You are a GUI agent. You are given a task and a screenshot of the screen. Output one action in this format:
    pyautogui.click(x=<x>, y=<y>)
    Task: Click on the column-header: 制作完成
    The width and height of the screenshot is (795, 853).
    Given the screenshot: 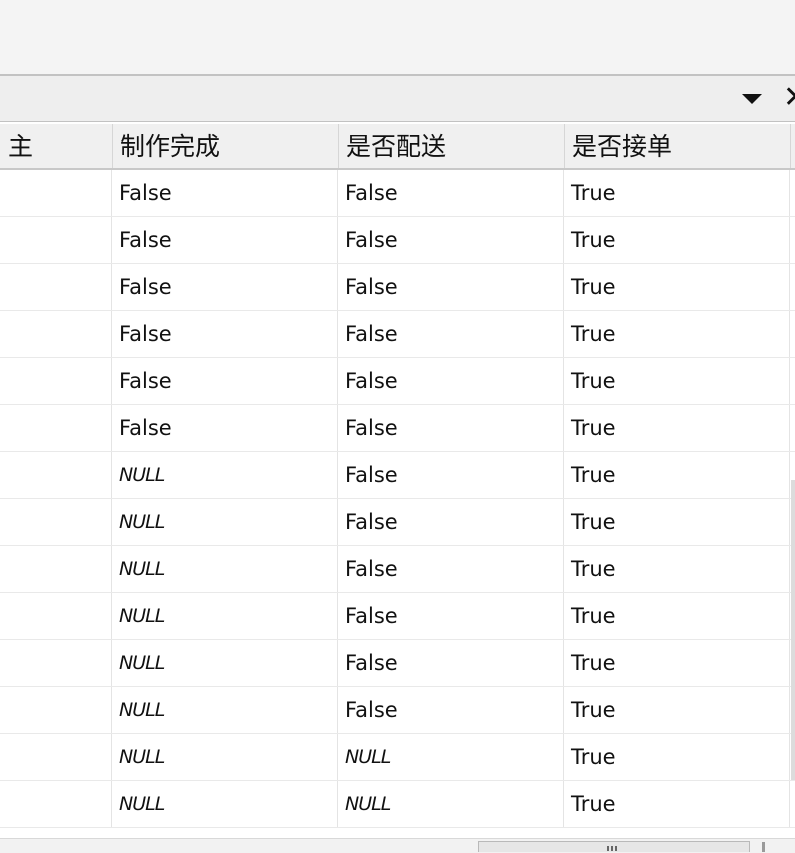 What is the action you would take?
    pyautogui.click(x=225, y=147)
    